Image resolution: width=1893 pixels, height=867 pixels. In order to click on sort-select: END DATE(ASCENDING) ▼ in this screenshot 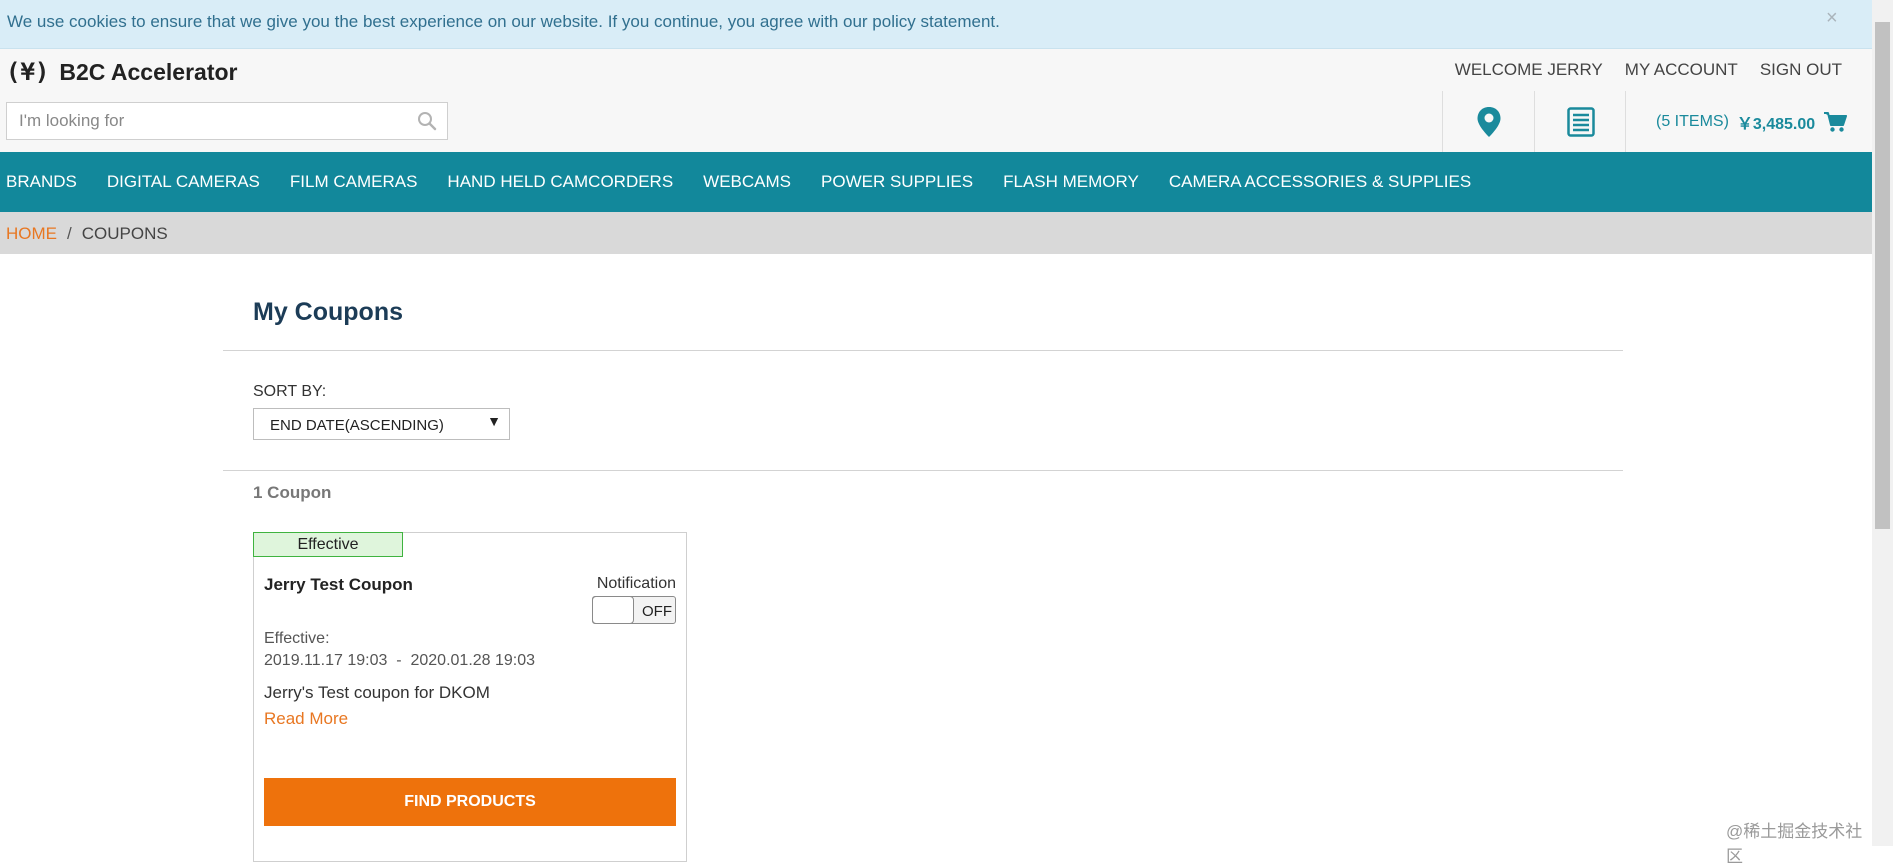, I will do `click(381, 424)`.